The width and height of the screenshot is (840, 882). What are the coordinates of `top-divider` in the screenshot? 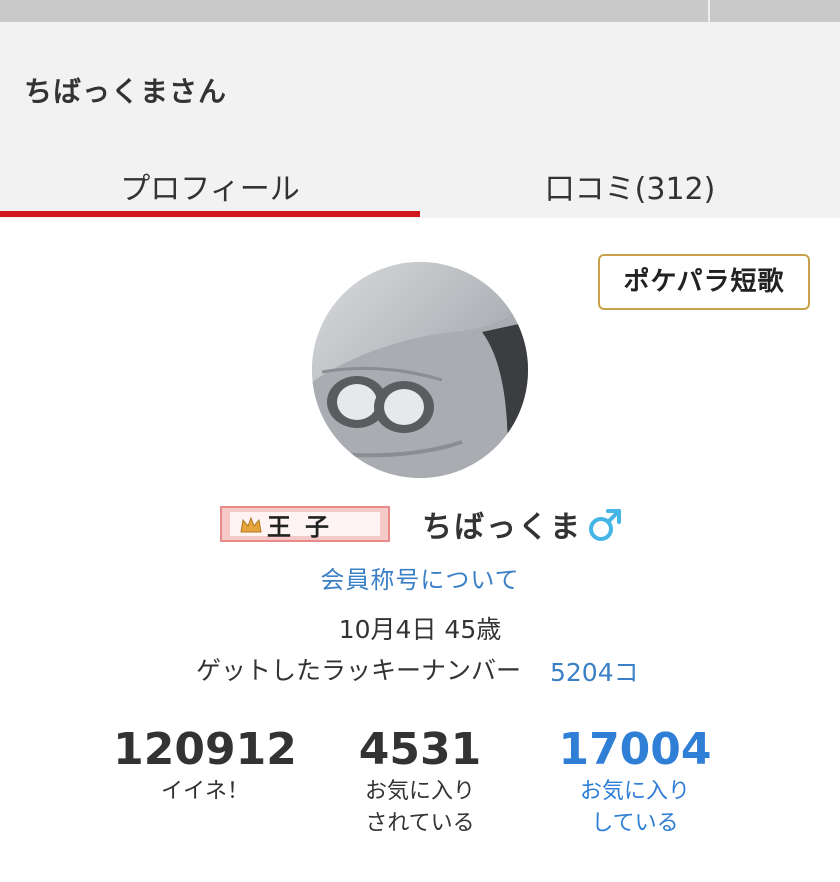 It's located at (709, 11).